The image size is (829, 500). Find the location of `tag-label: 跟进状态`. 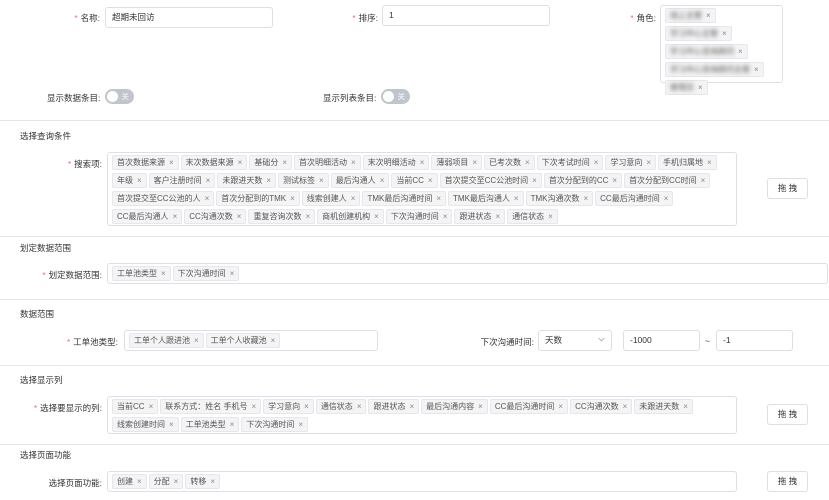

tag-label: 跟进状态 is located at coordinates (389, 406).